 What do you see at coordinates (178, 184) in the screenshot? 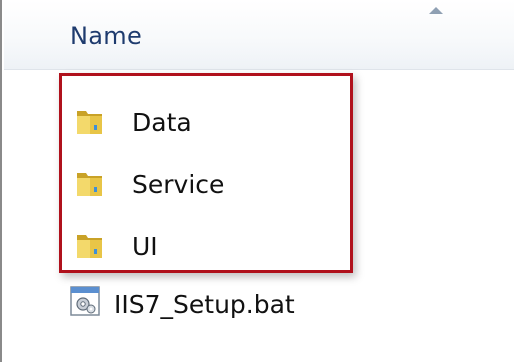
I see `list-item-label: Service` at bounding box center [178, 184].